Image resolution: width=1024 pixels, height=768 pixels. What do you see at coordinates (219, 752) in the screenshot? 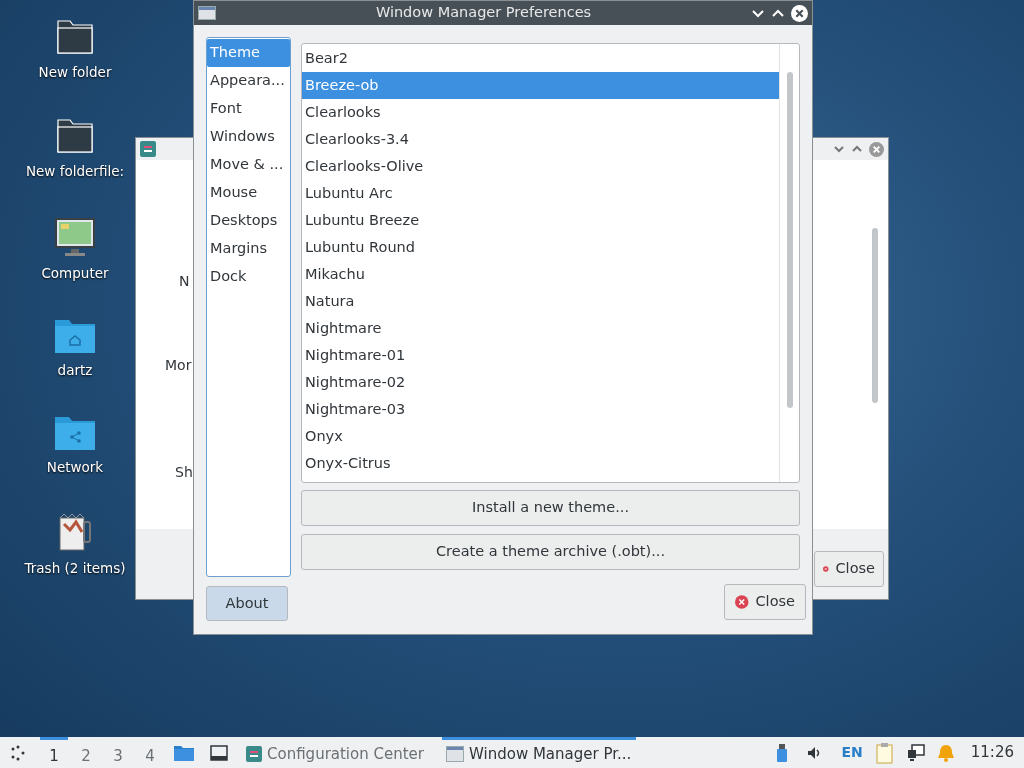
I see `desktop-icon` at bounding box center [219, 752].